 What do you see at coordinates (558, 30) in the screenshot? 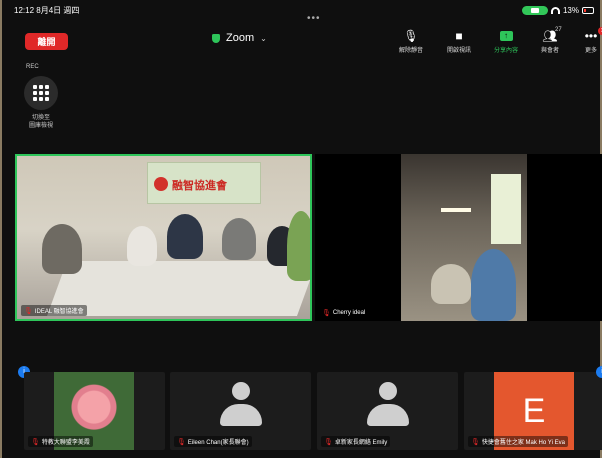
I see `participants-count: 27` at bounding box center [558, 30].